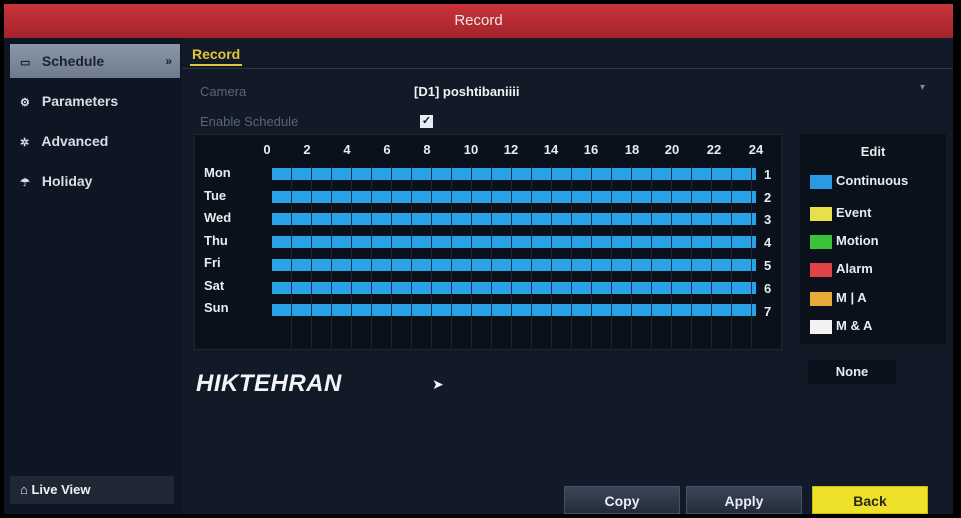  What do you see at coordinates (216, 240) in the screenshot?
I see `day-label-thu: Thu` at bounding box center [216, 240].